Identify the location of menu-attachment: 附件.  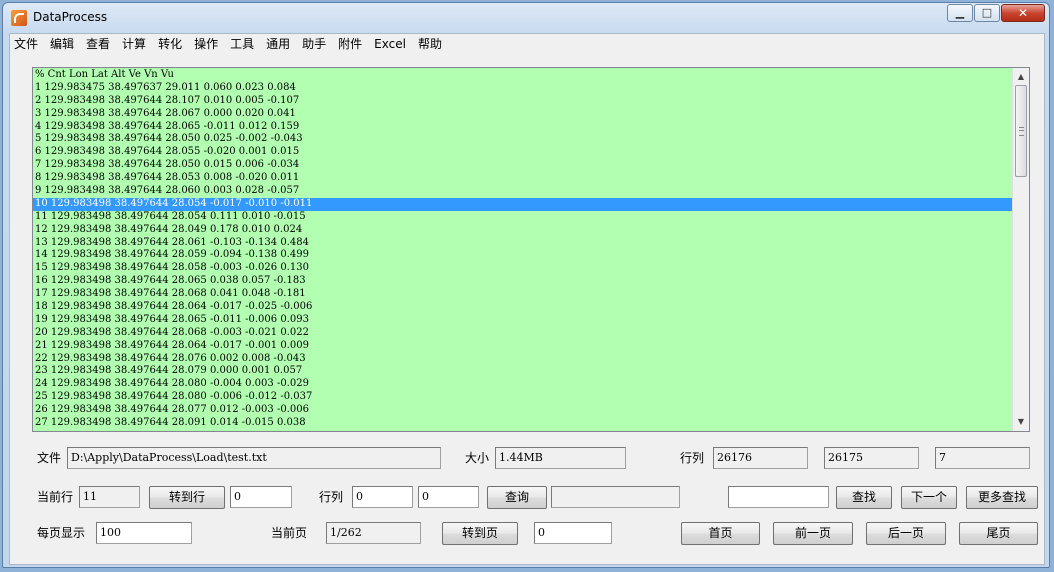
(350, 44).